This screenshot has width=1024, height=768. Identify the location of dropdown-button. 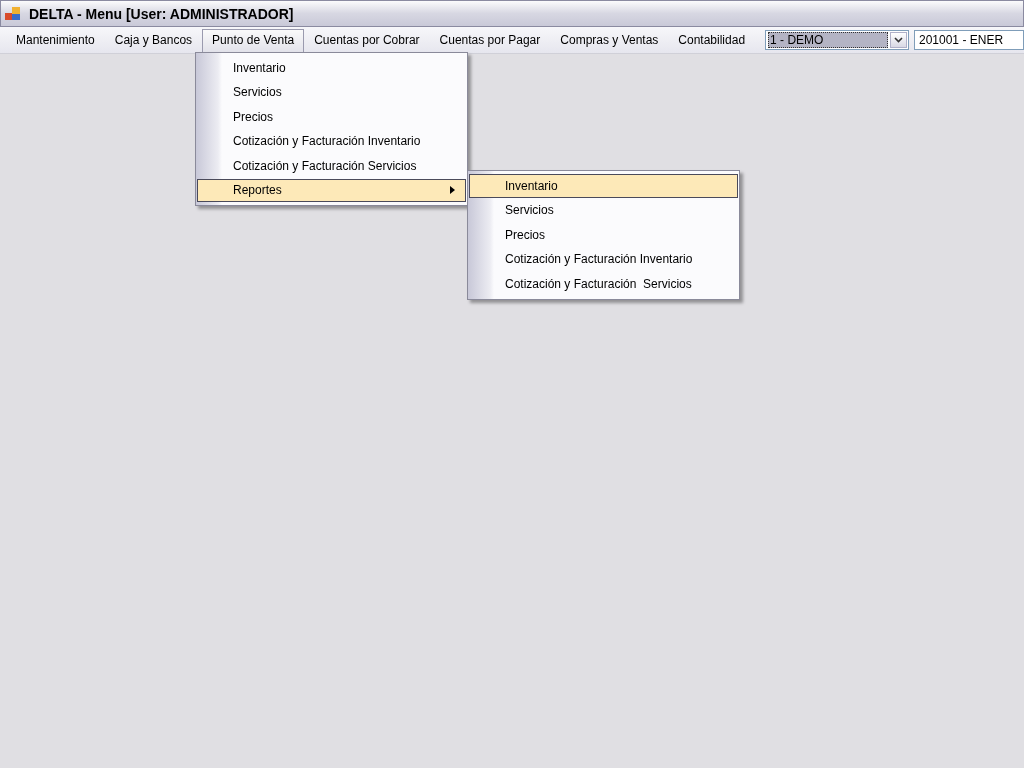
(898, 40).